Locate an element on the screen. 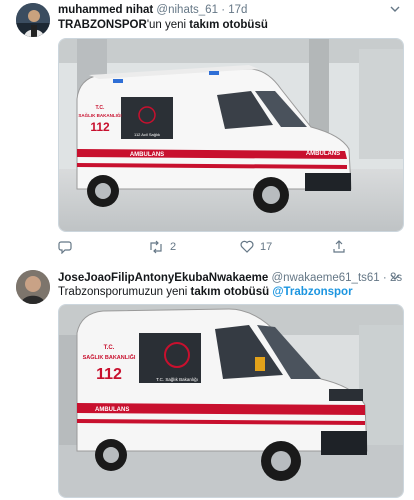  retweet-button: 2 is located at coordinates (162, 247).